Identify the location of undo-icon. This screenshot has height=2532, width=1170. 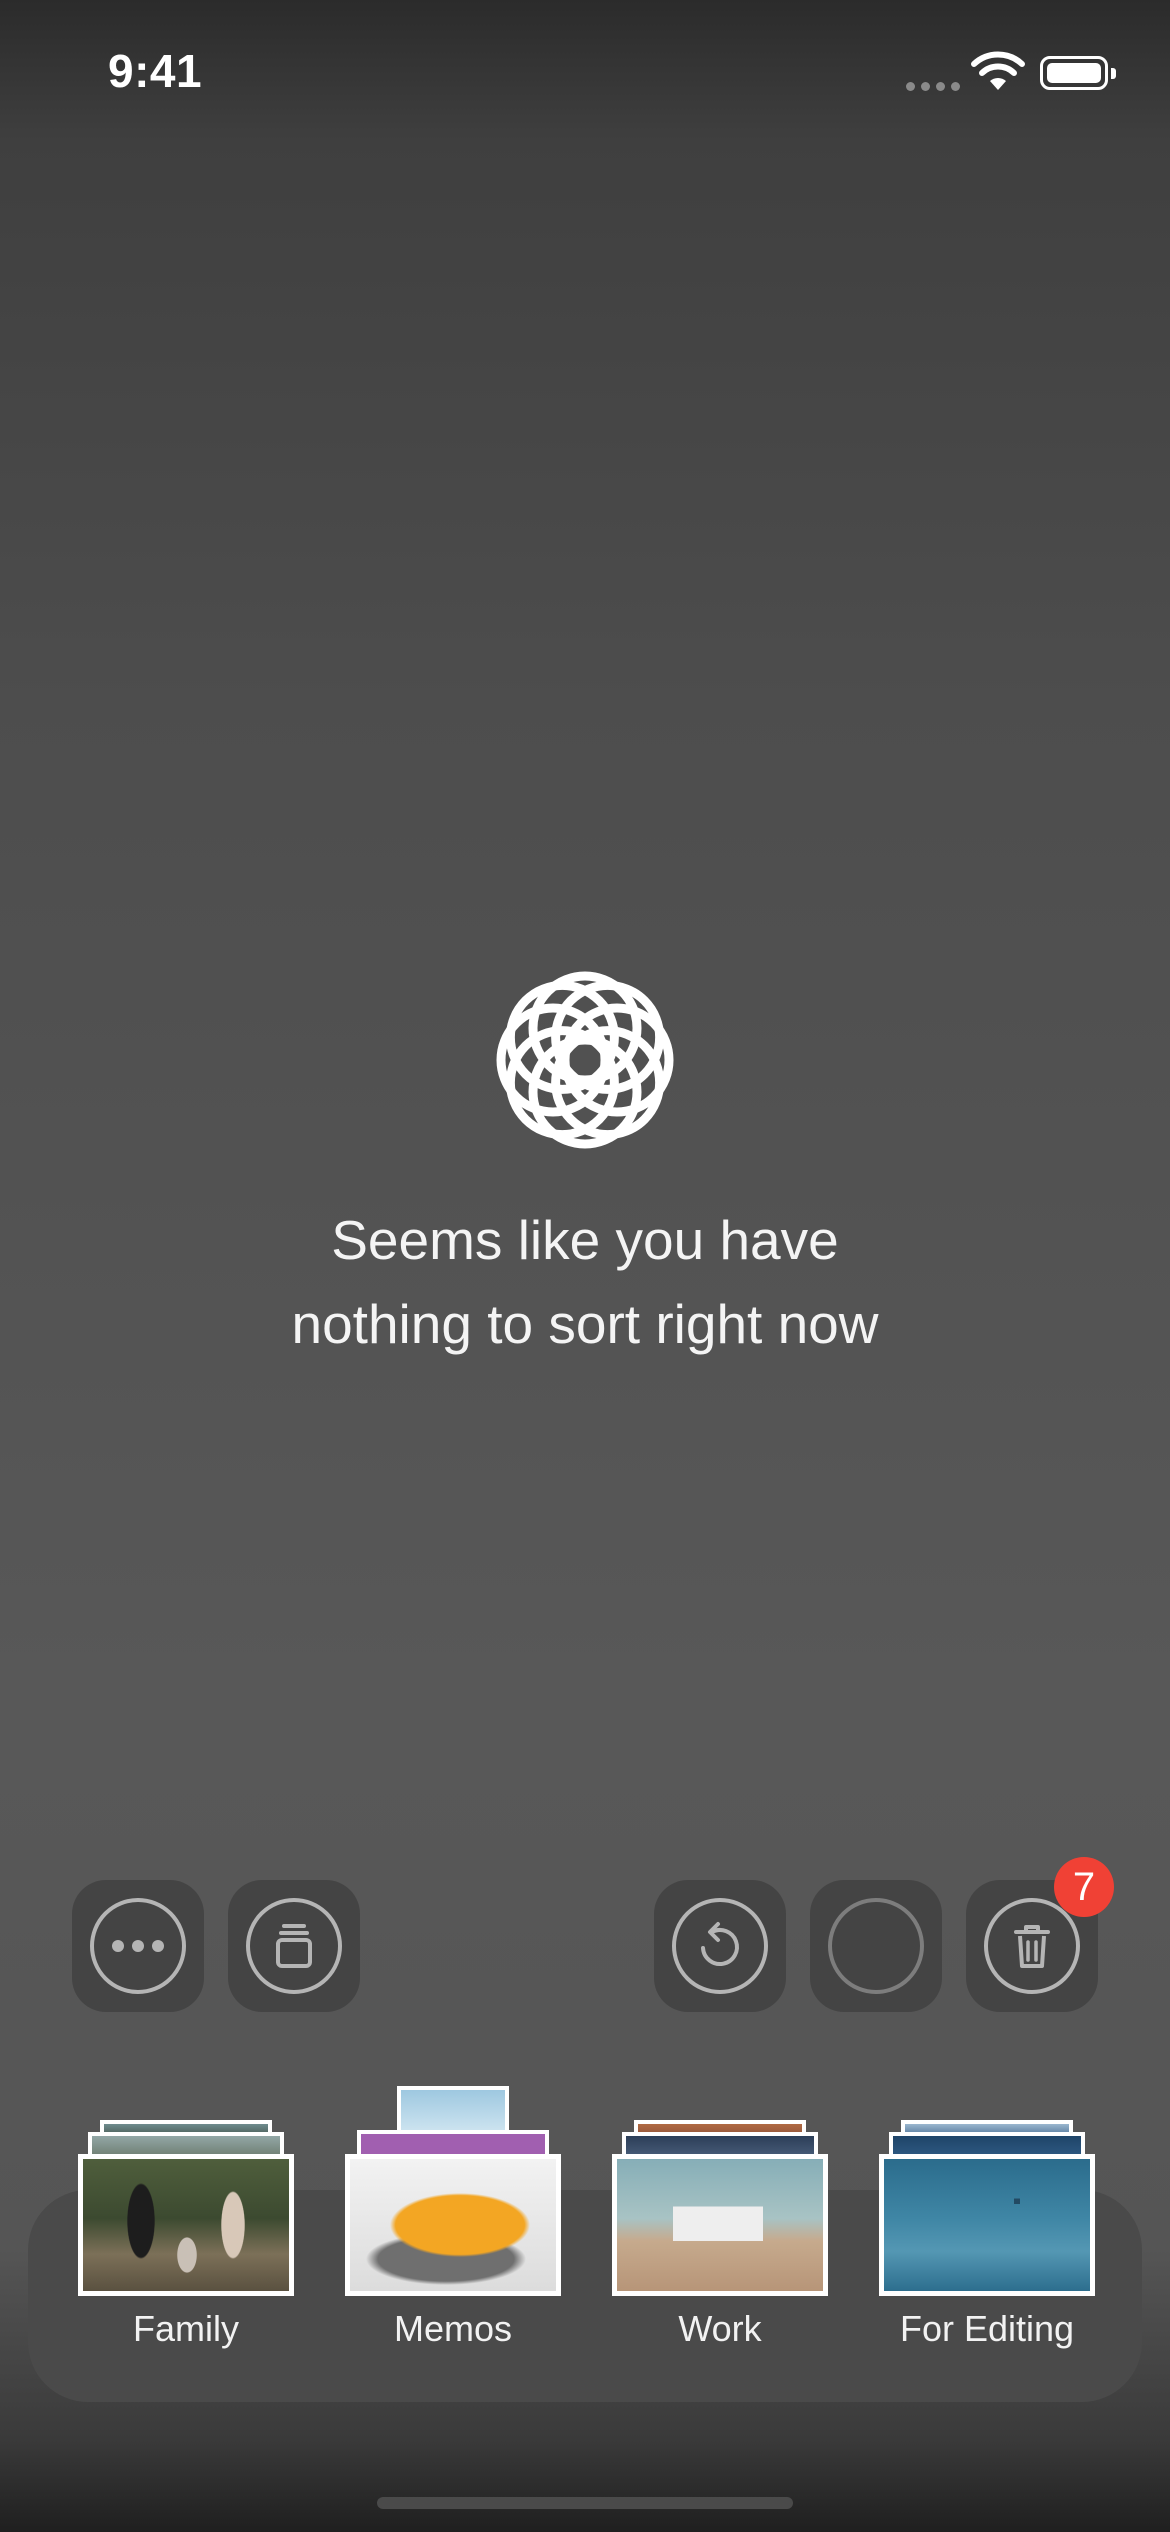
(720, 1944).